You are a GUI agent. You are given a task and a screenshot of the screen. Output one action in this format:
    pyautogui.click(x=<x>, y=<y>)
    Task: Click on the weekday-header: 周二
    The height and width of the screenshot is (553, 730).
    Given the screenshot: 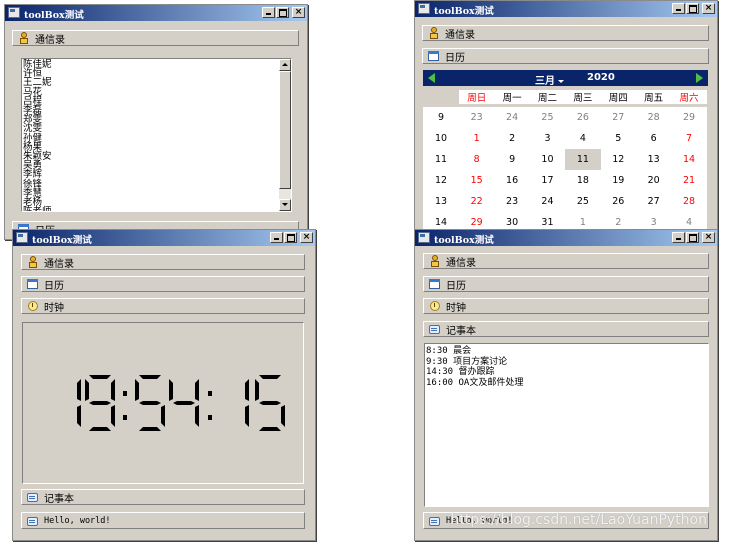 What is the action you would take?
    pyautogui.click(x=547, y=96)
    